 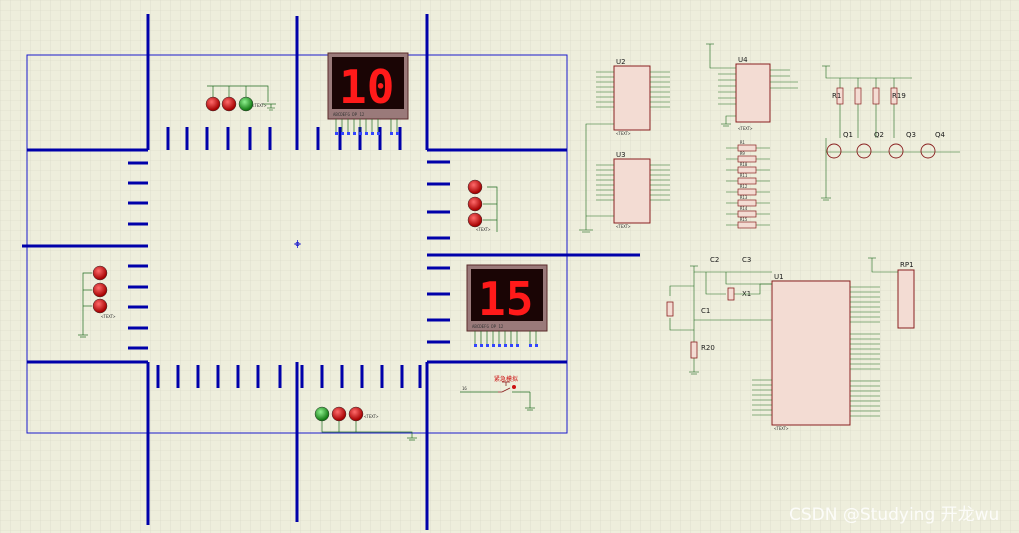 I want to click on chip-u1-label: U1, so click(x=779, y=277).